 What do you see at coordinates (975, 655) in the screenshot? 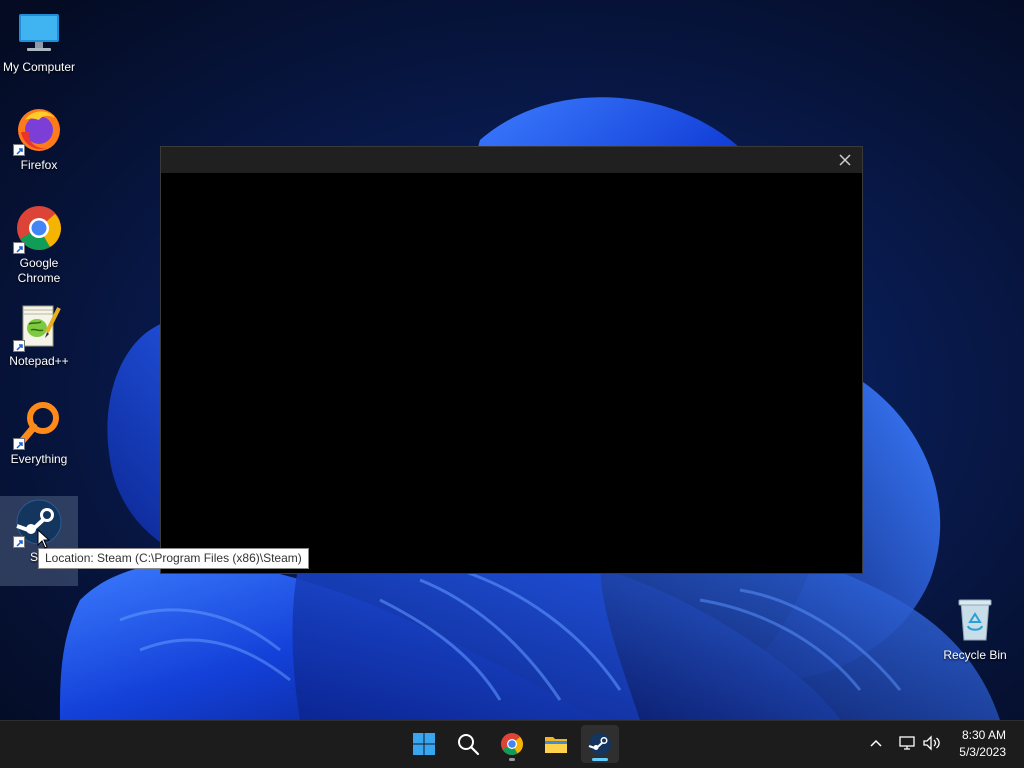
I see `desktop-icon-label: Recycle Bin` at bounding box center [975, 655].